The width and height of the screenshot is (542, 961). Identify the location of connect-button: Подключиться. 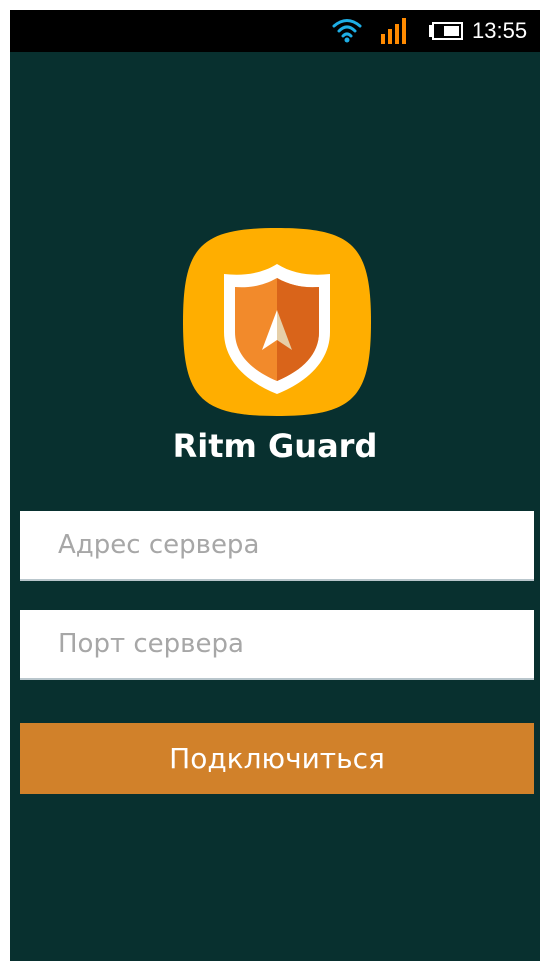
(277, 758).